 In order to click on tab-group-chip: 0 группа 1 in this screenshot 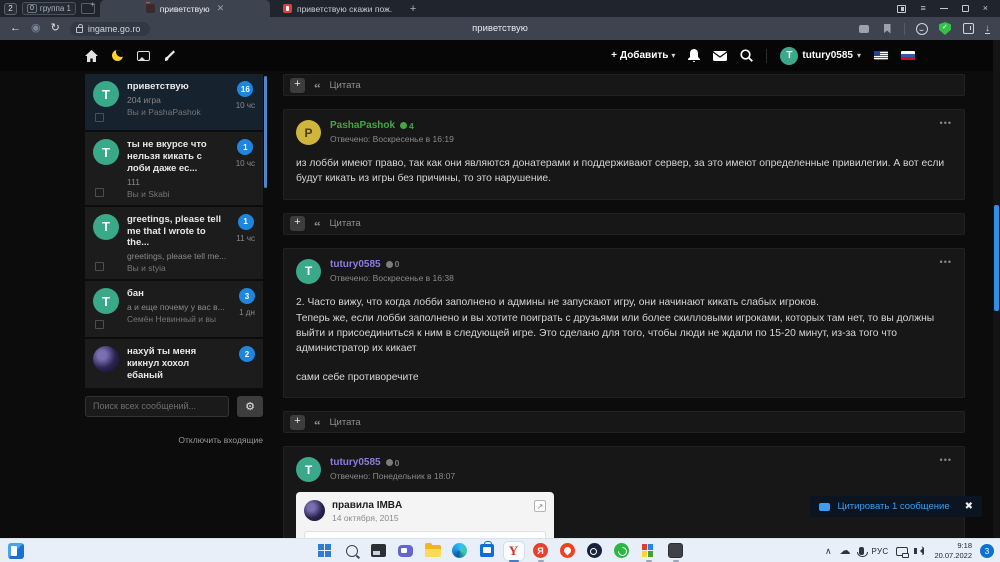, I will do `click(49, 8)`.